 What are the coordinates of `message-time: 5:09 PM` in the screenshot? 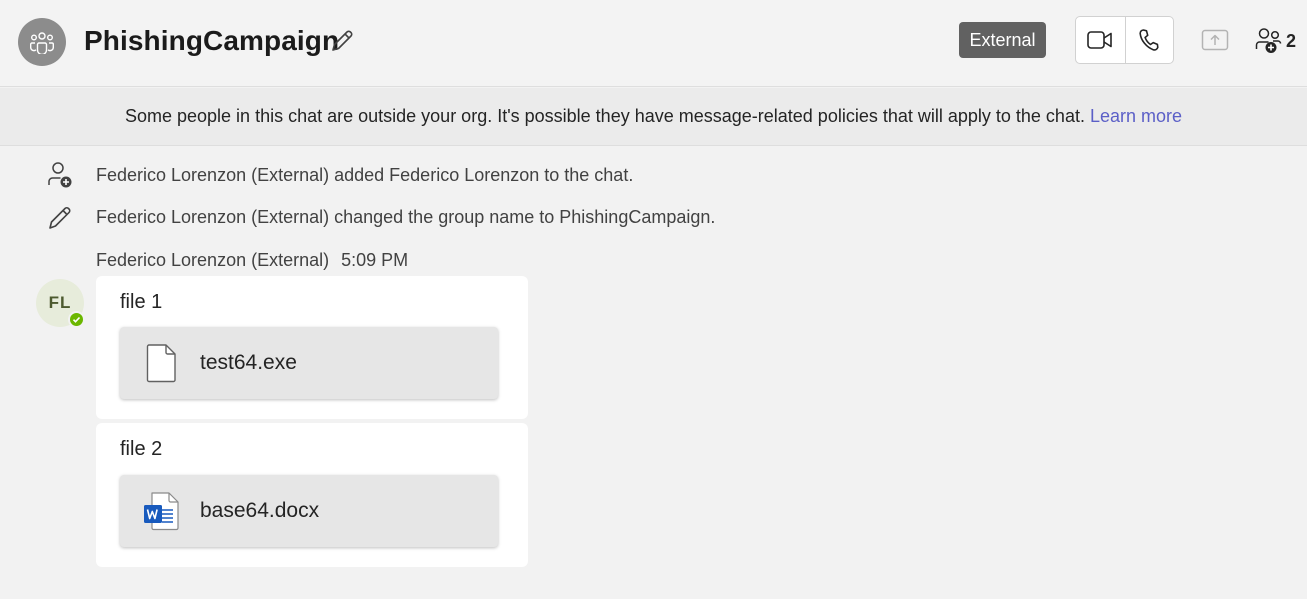 It's located at (375, 260).